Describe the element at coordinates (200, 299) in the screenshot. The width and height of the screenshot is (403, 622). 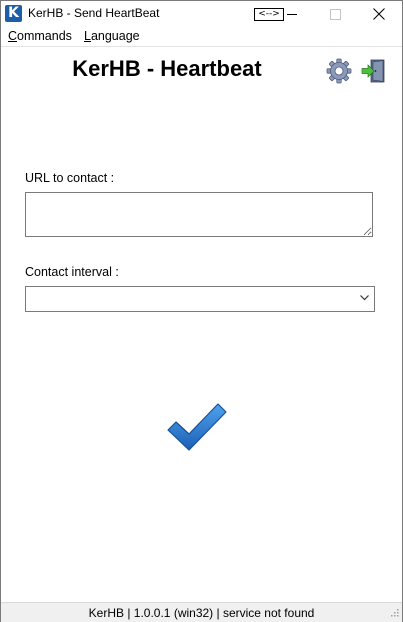
I see `interval-select` at that location.